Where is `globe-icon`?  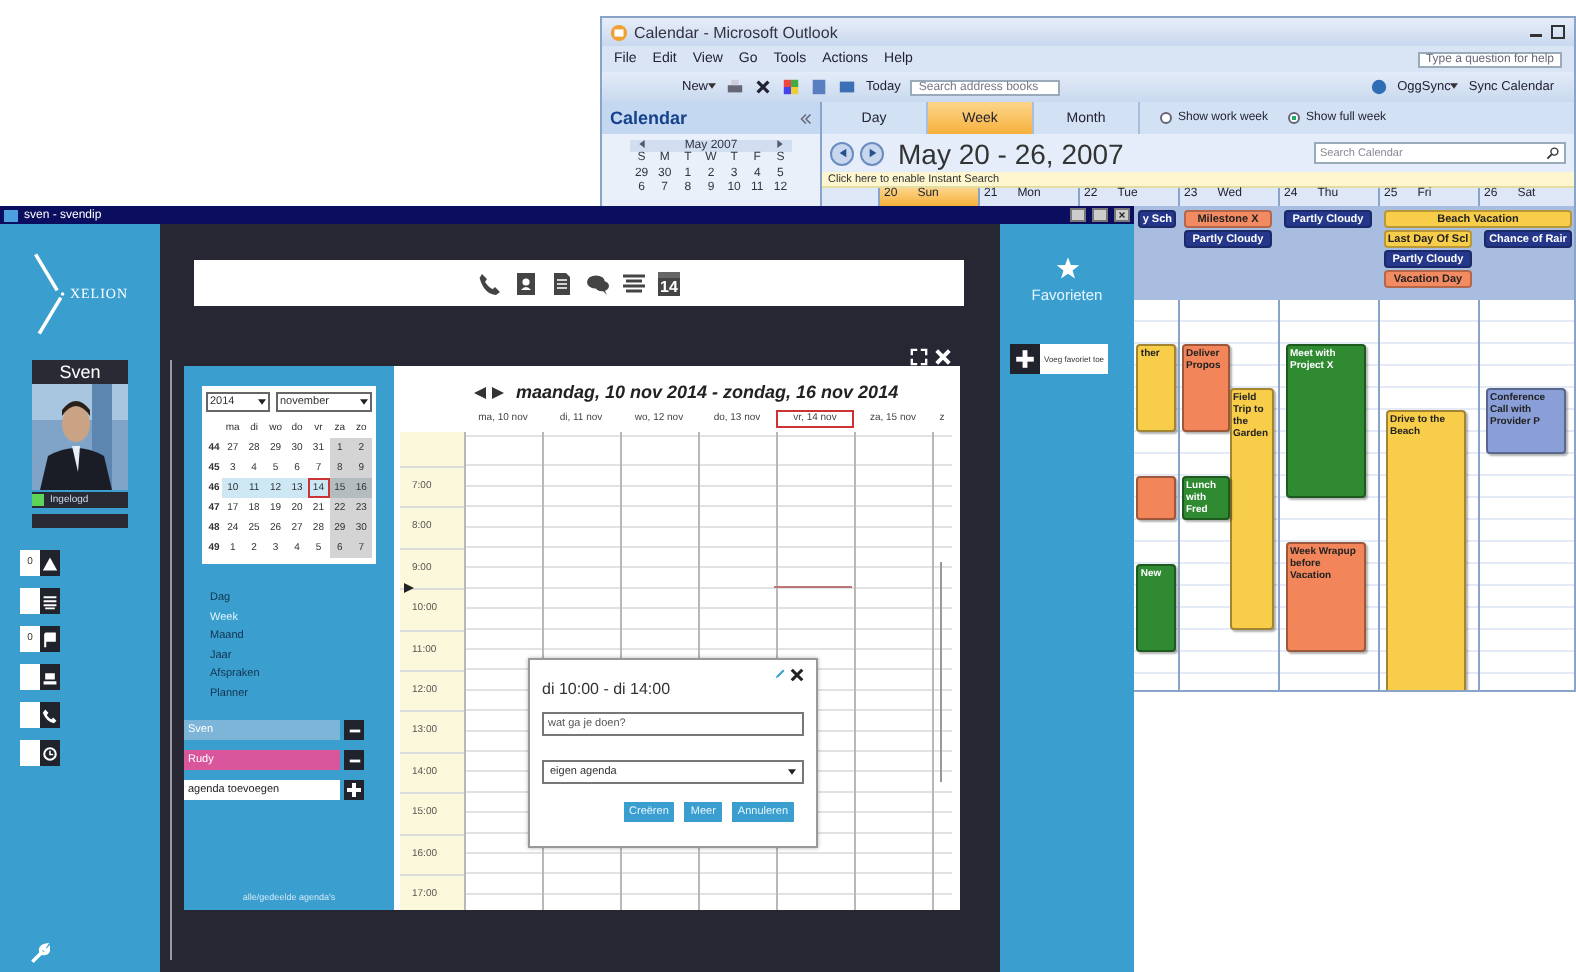
globe-icon is located at coordinates (1378, 87).